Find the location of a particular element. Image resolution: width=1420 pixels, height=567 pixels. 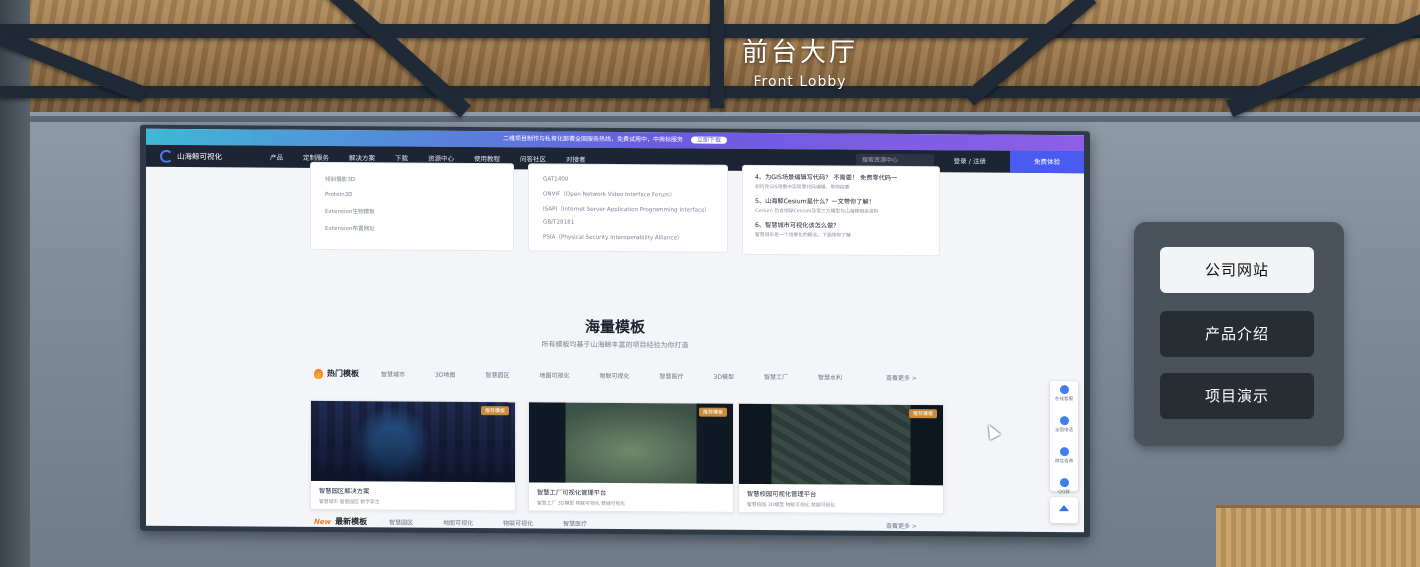

arrow-up-icon is located at coordinates (1064, 508).